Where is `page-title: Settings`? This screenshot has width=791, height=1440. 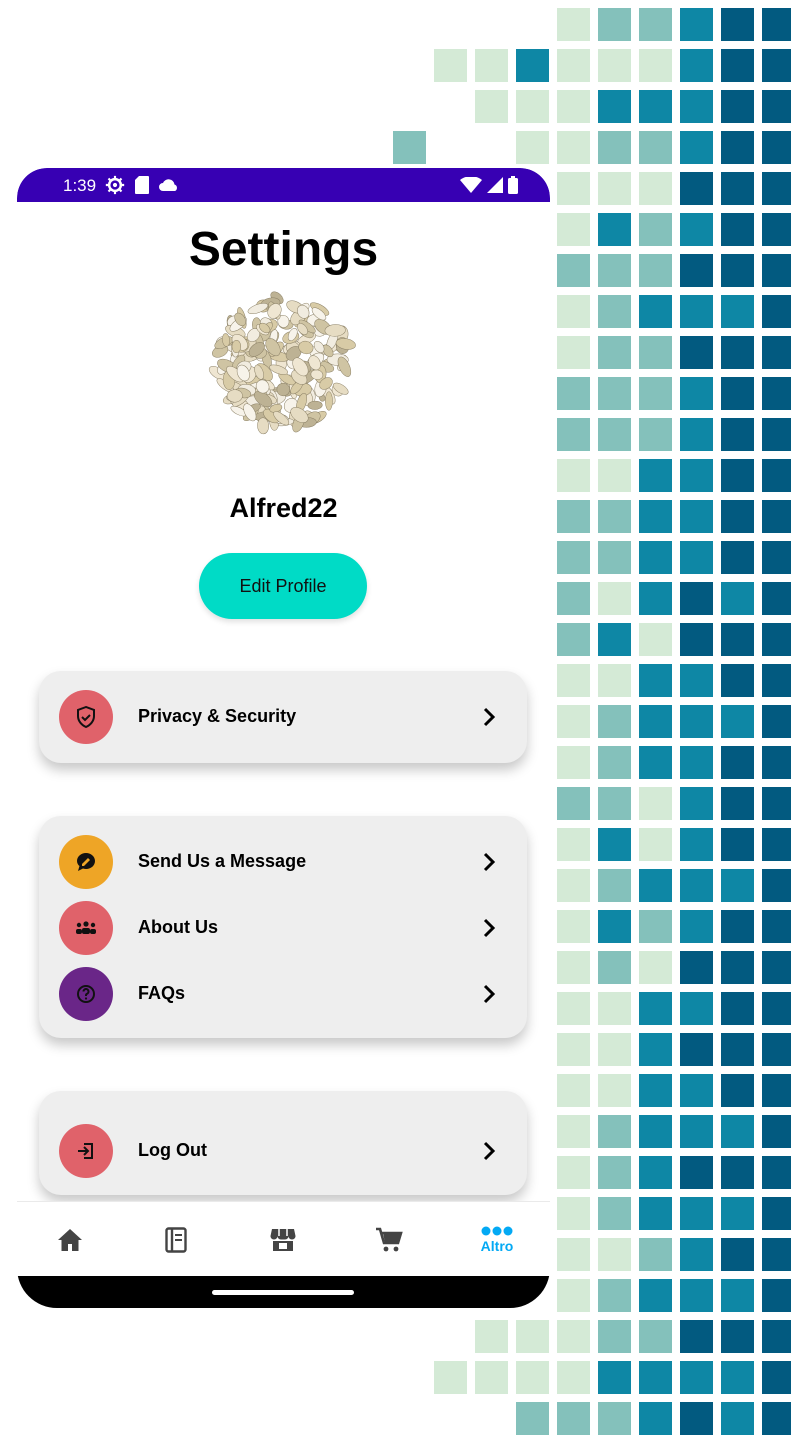
page-title: Settings is located at coordinates (283, 249).